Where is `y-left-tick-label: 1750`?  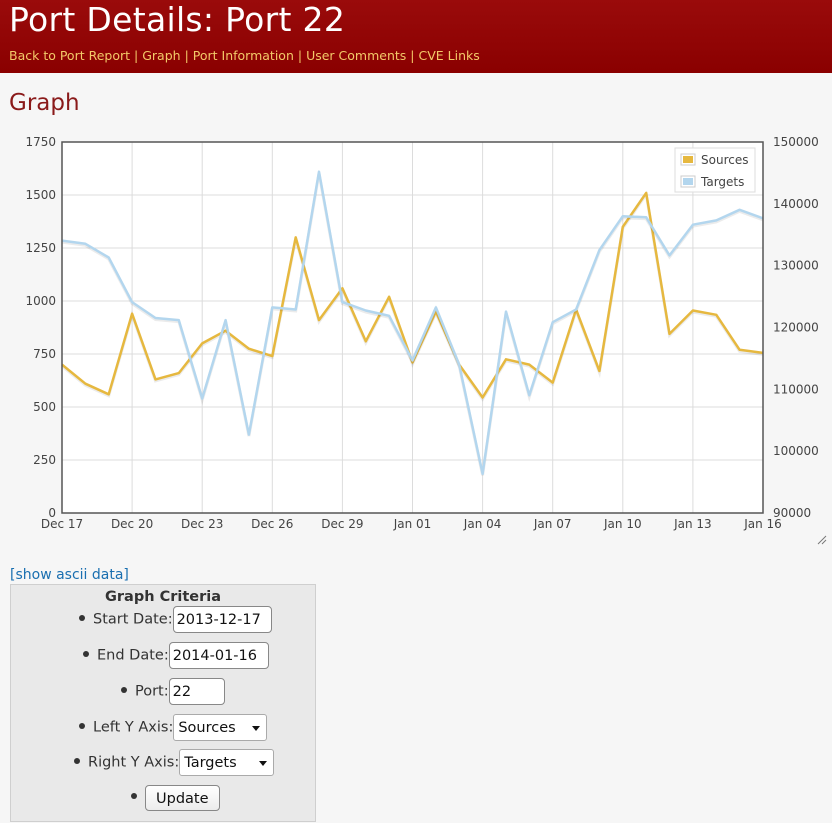
y-left-tick-label: 1750 is located at coordinates (40, 142).